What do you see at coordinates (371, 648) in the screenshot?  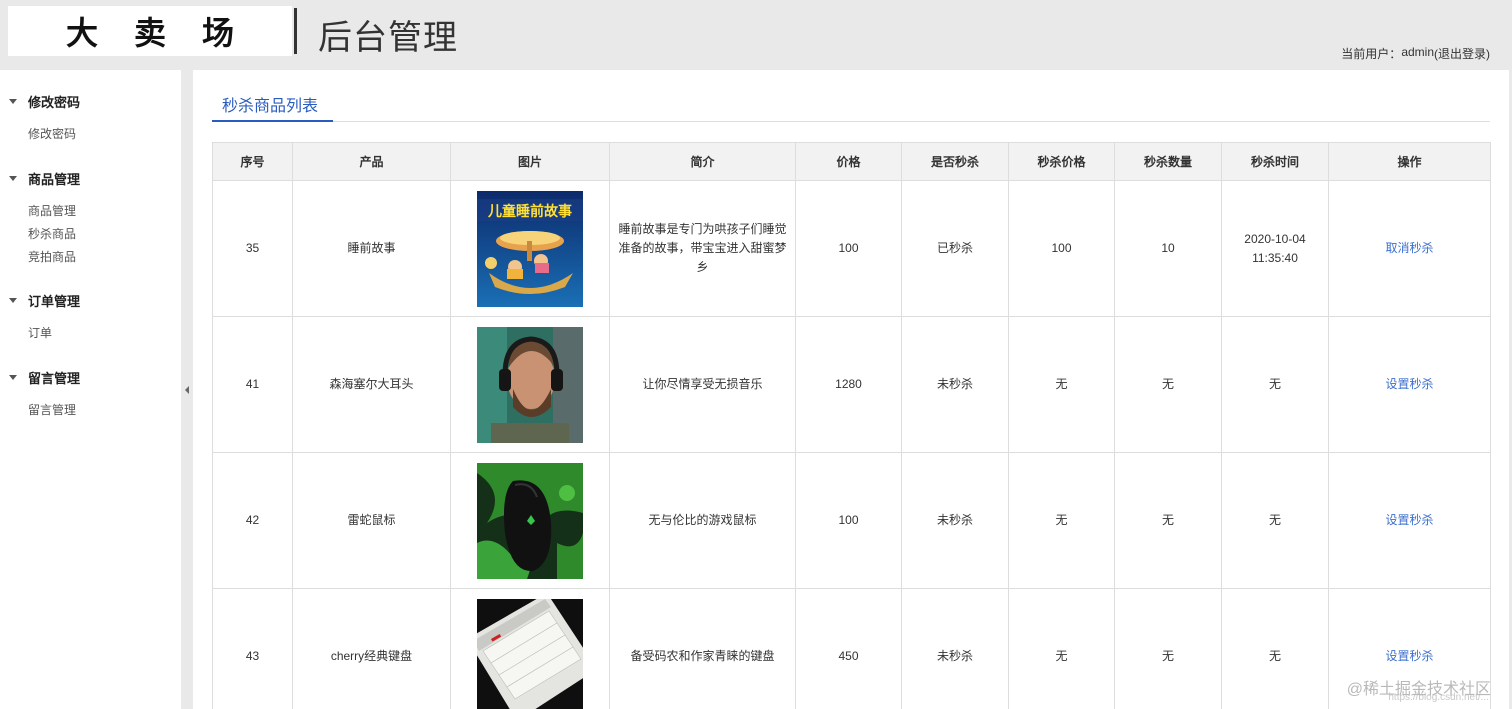 I see `cell-product: cherry经典键盘` at bounding box center [371, 648].